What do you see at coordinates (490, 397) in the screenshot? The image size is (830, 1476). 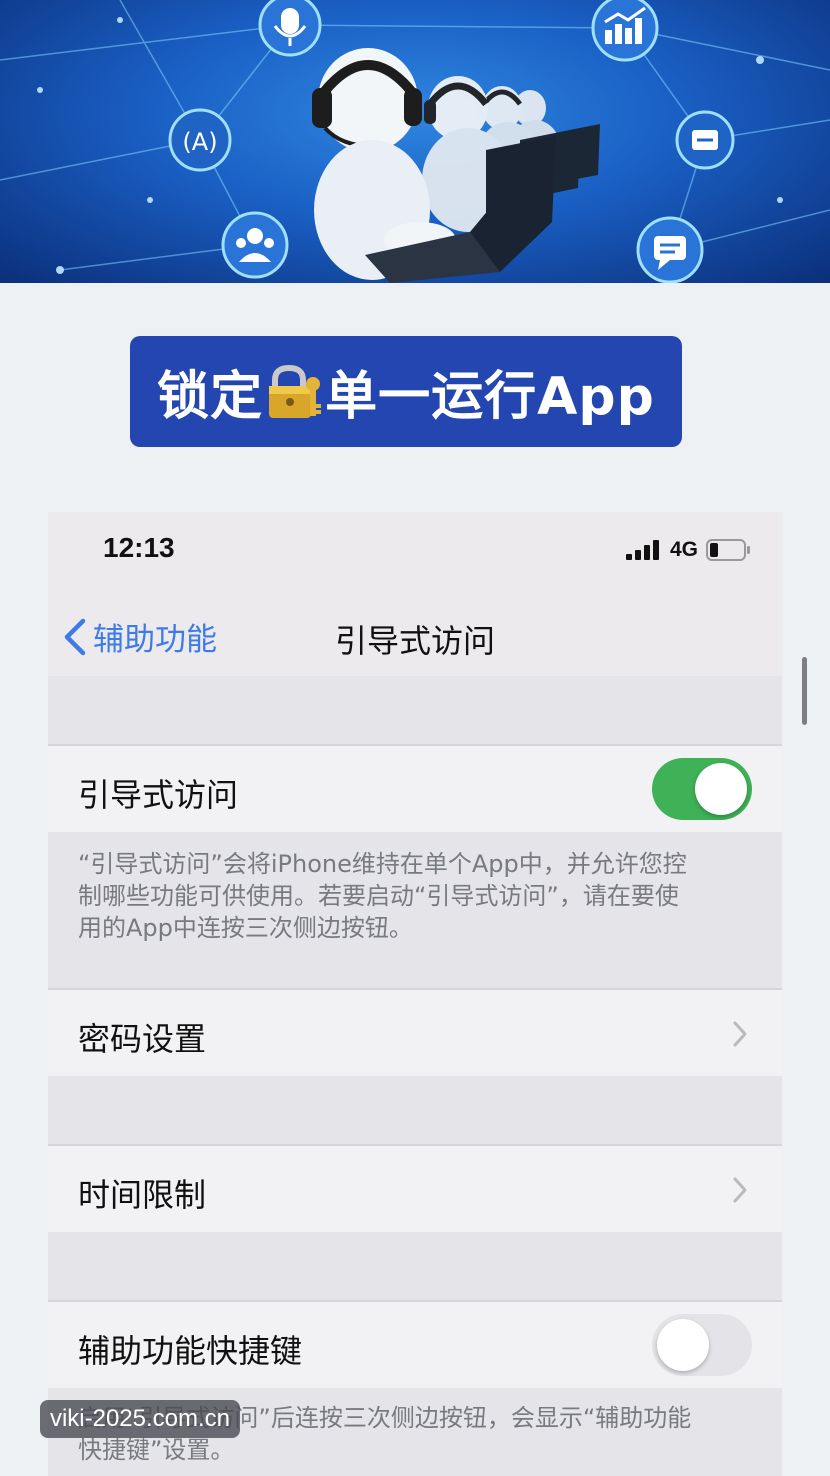 I see `title-text-part2: 单一运行App` at bounding box center [490, 397].